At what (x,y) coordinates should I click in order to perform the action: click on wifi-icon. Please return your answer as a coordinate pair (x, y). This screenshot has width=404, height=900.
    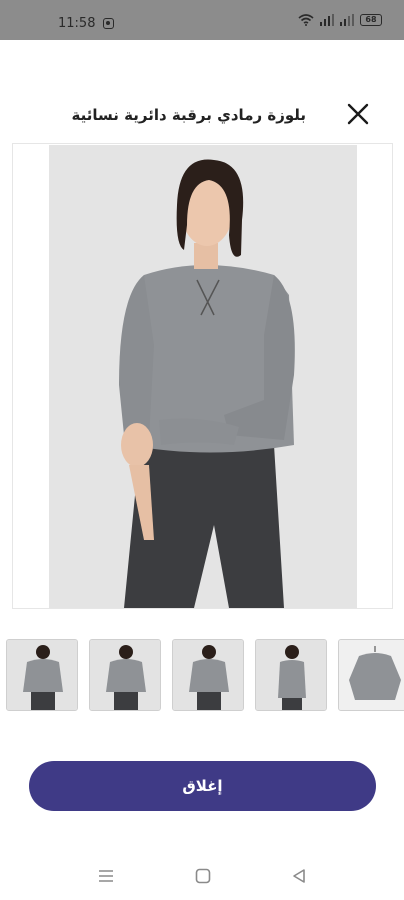
    Looking at the image, I should click on (306, 20).